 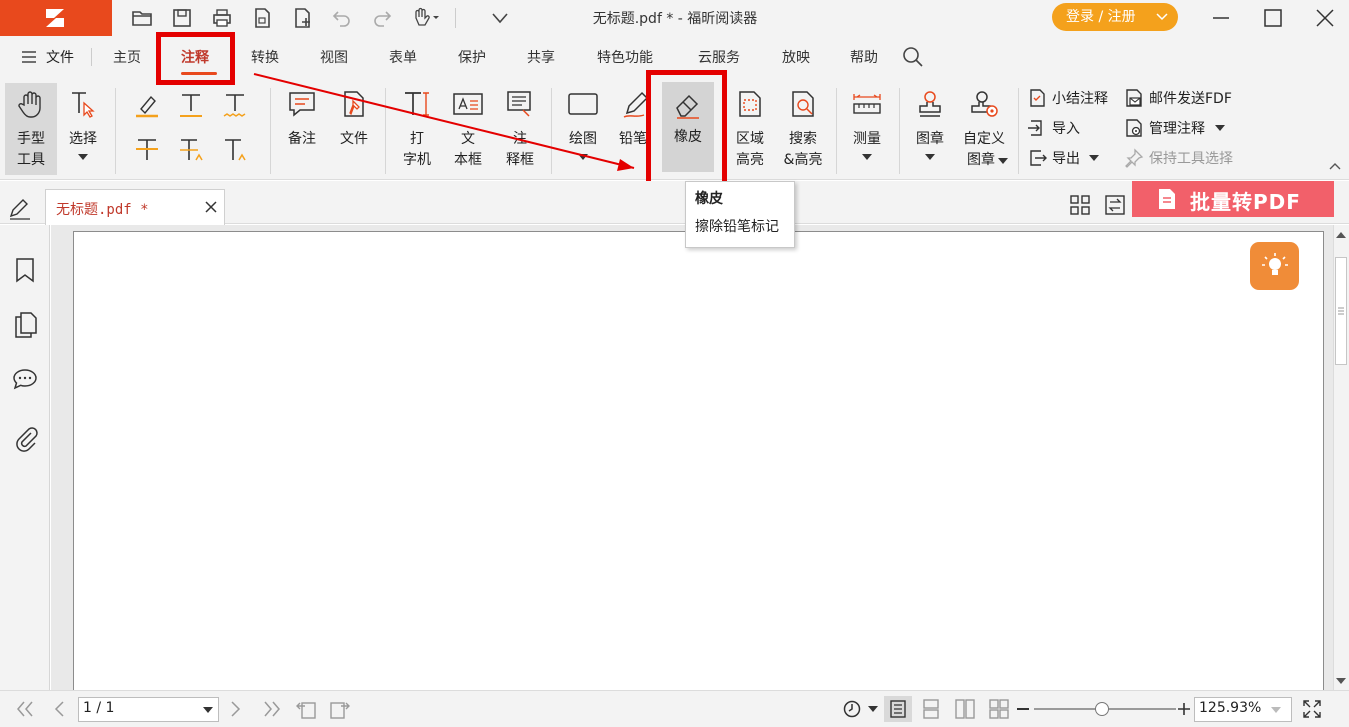 I want to click on document-tab-label: 无标题.pdf *, so click(x=102, y=210).